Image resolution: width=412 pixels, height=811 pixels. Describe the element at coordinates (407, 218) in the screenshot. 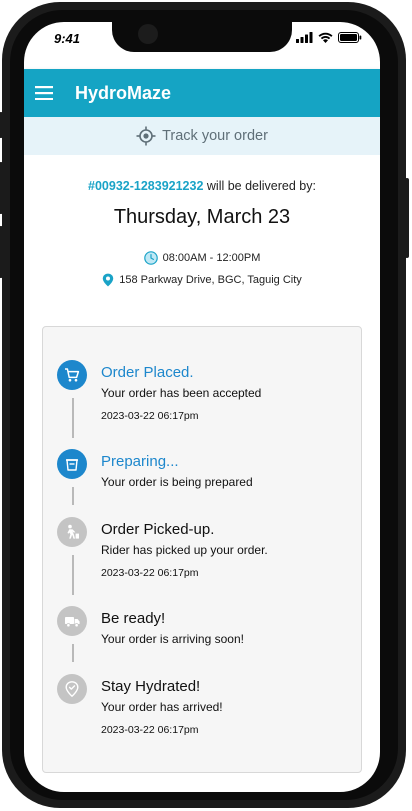

I see `power-button` at that location.